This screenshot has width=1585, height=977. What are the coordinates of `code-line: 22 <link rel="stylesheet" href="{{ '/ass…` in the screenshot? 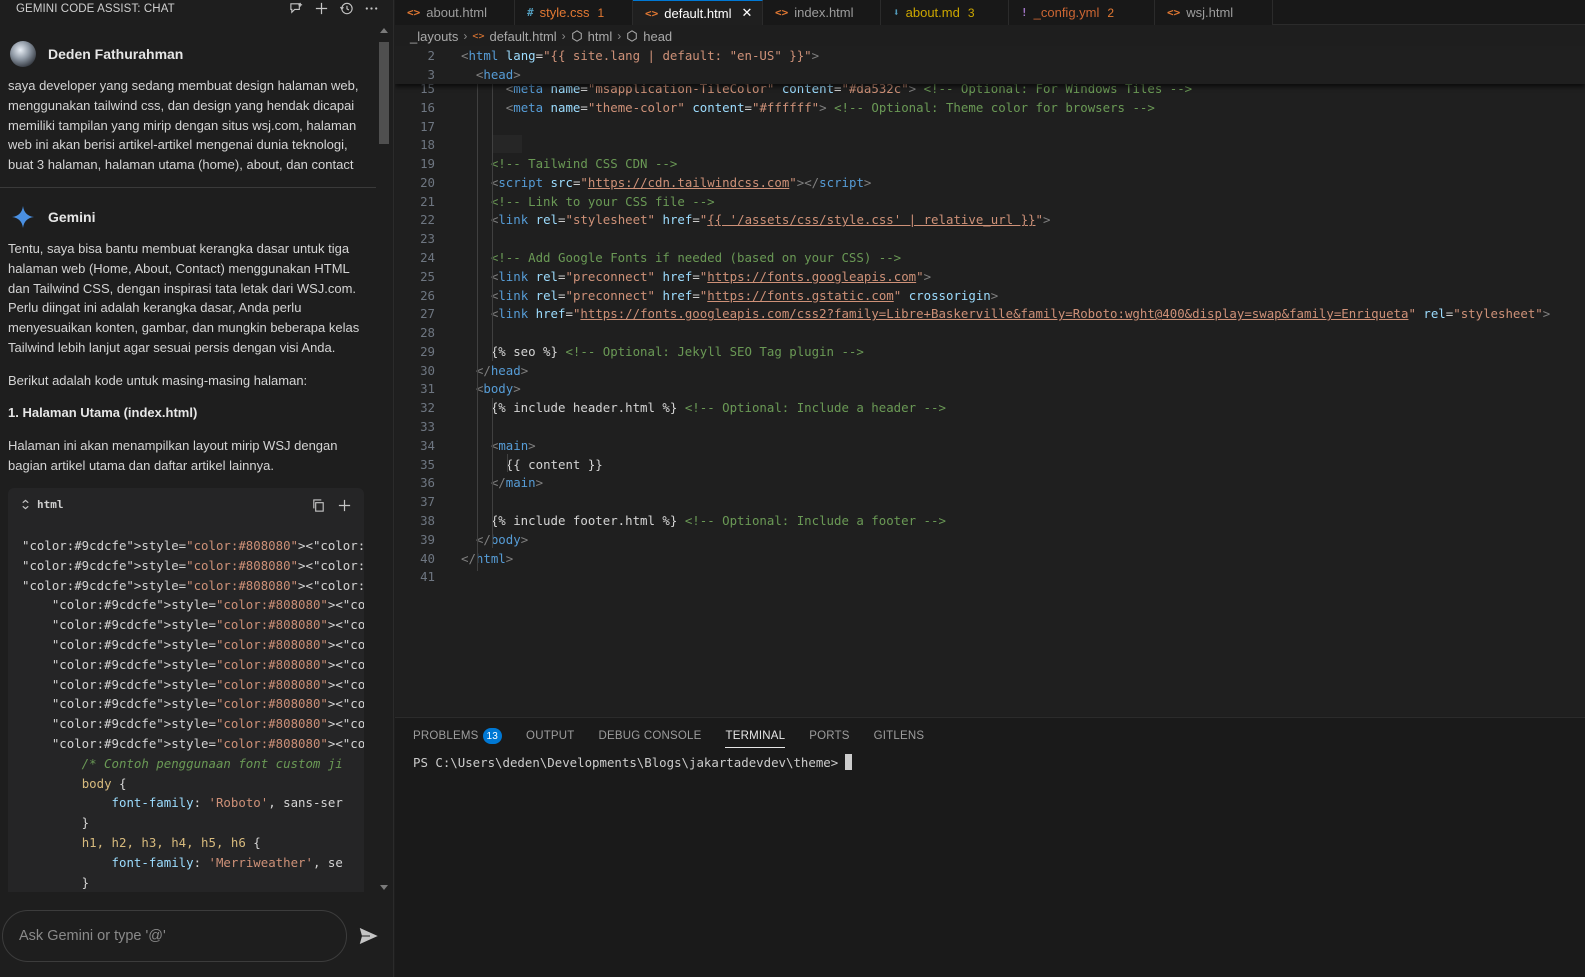 It's located at (990, 219).